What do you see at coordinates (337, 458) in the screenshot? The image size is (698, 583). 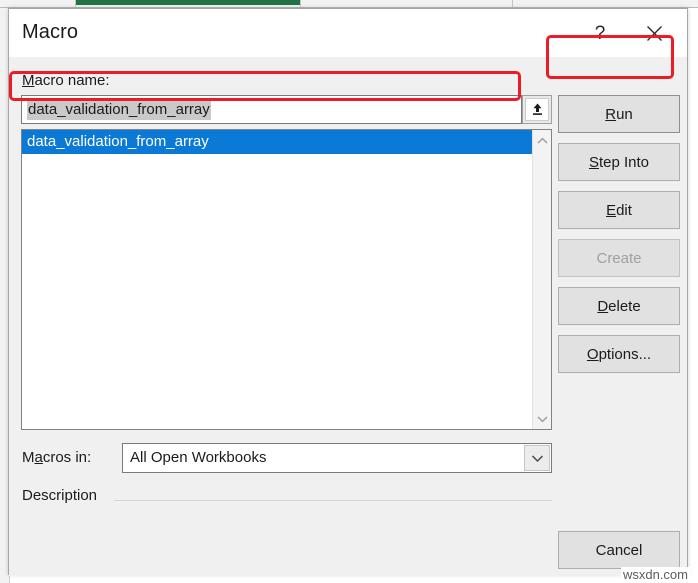 I see `macros-in-dropdown: All Open Workbooks` at bounding box center [337, 458].